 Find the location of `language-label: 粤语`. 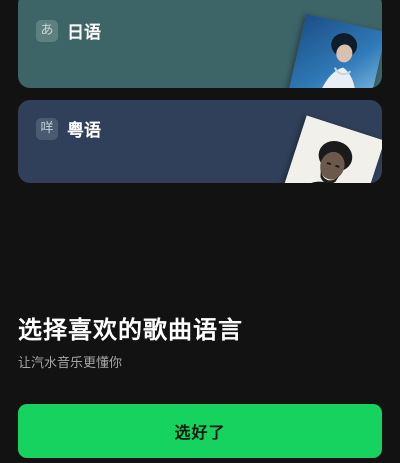

language-label: 粤语 is located at coordinates (84, 131).